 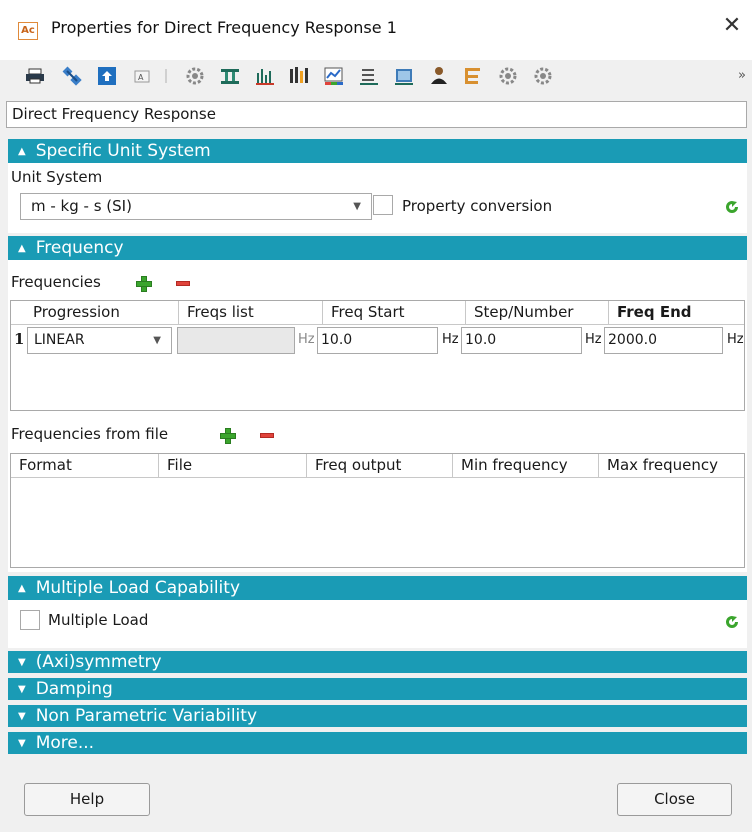 I want to click on section-header-damping: ▼ Damping, so click(x=377, y=689).